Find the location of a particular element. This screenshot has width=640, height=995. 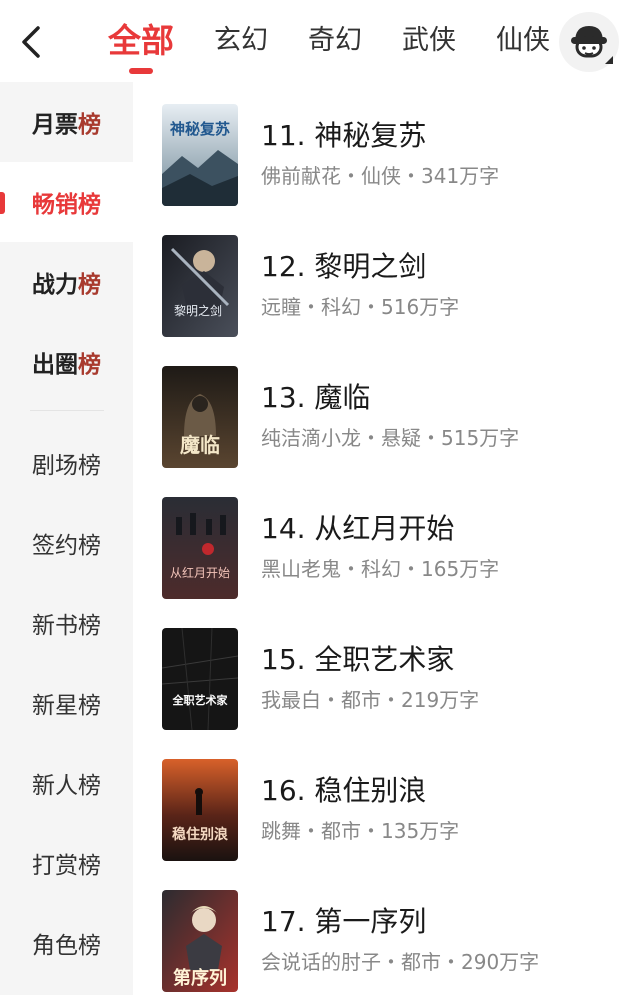

book-title: 16. 稳住别浪 is located at coordinates (344, 790).